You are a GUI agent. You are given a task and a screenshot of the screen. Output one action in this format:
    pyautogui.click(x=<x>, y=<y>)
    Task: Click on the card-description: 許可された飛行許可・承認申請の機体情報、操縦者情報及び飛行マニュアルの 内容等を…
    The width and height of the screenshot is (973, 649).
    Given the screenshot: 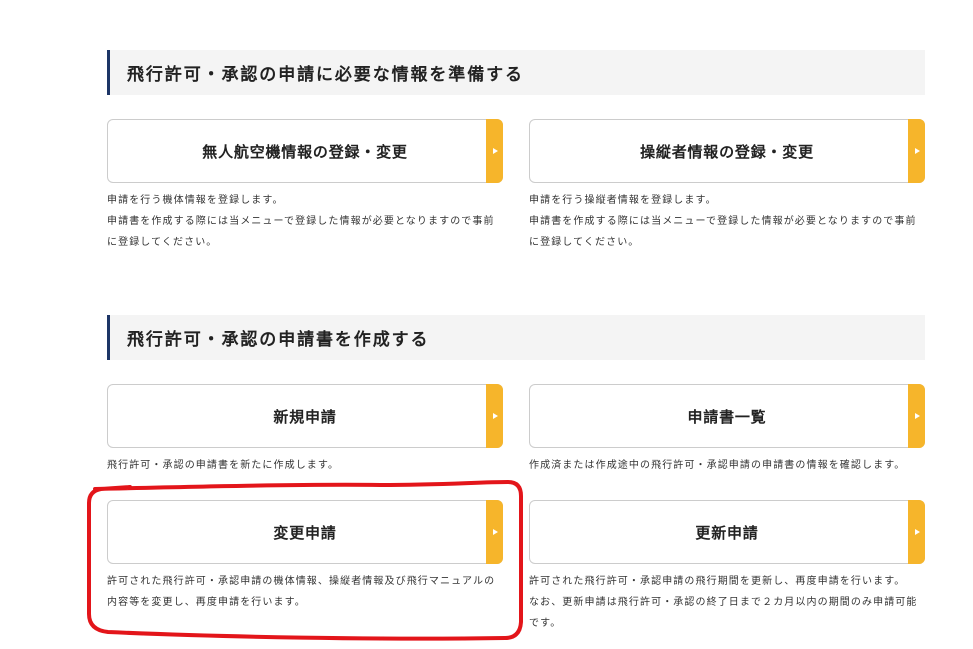 What is the action you would take?
    pyautogui.click(x=305, y=592)
    